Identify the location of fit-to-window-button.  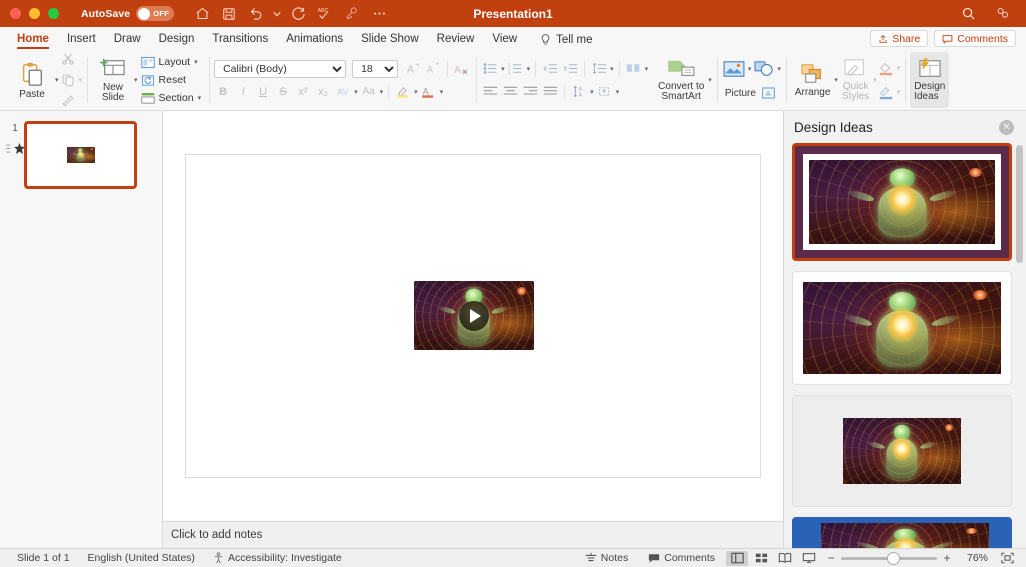
(1007, 558).